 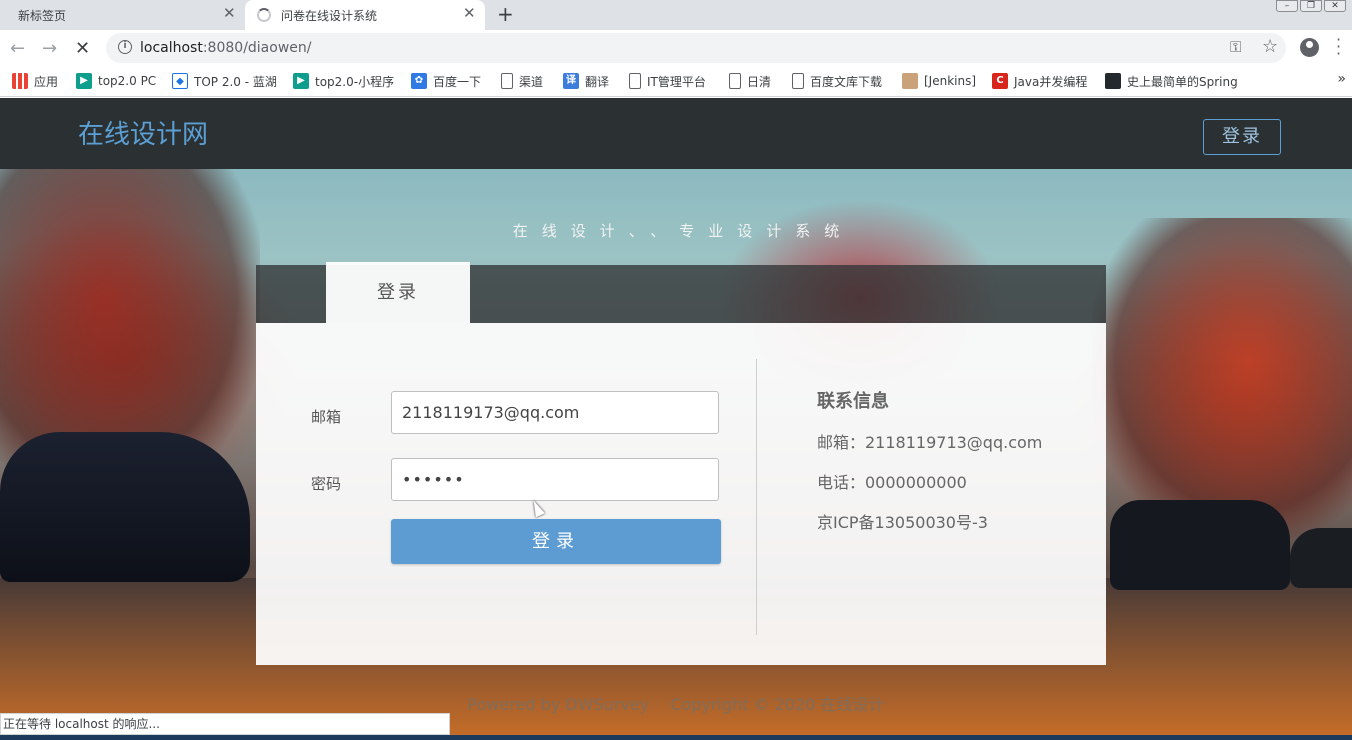 I want to click on bookmark-top2-pc: ▶ top2.0 PC, so click(x=116, y=81).